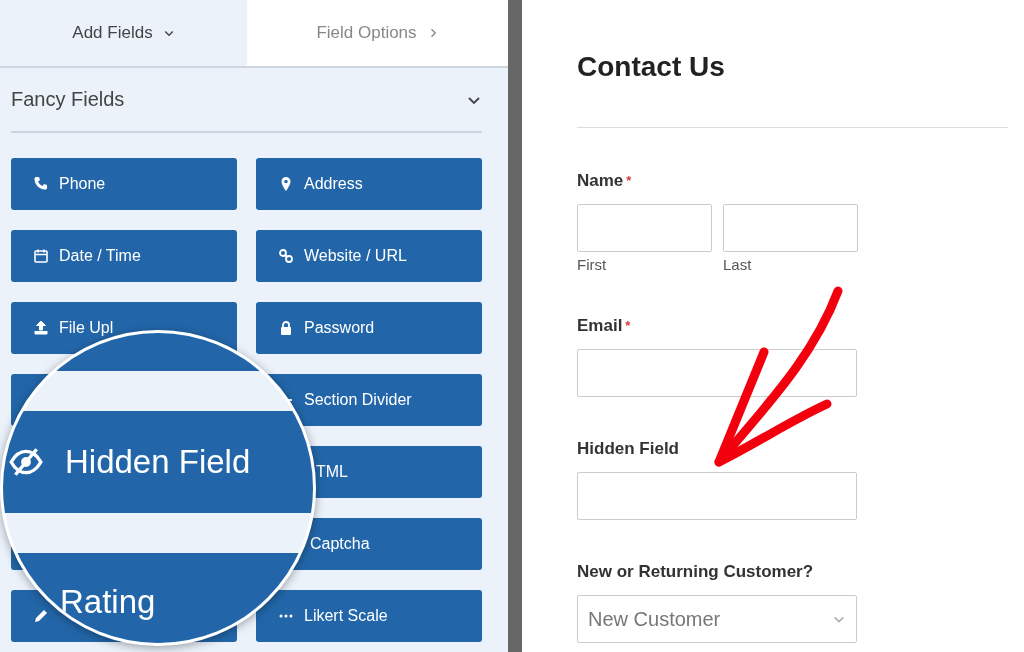  What do you see at coordinates (604, 326) in the screenshot?
I see `field-label: Email *` at bounding box center [604, 326].